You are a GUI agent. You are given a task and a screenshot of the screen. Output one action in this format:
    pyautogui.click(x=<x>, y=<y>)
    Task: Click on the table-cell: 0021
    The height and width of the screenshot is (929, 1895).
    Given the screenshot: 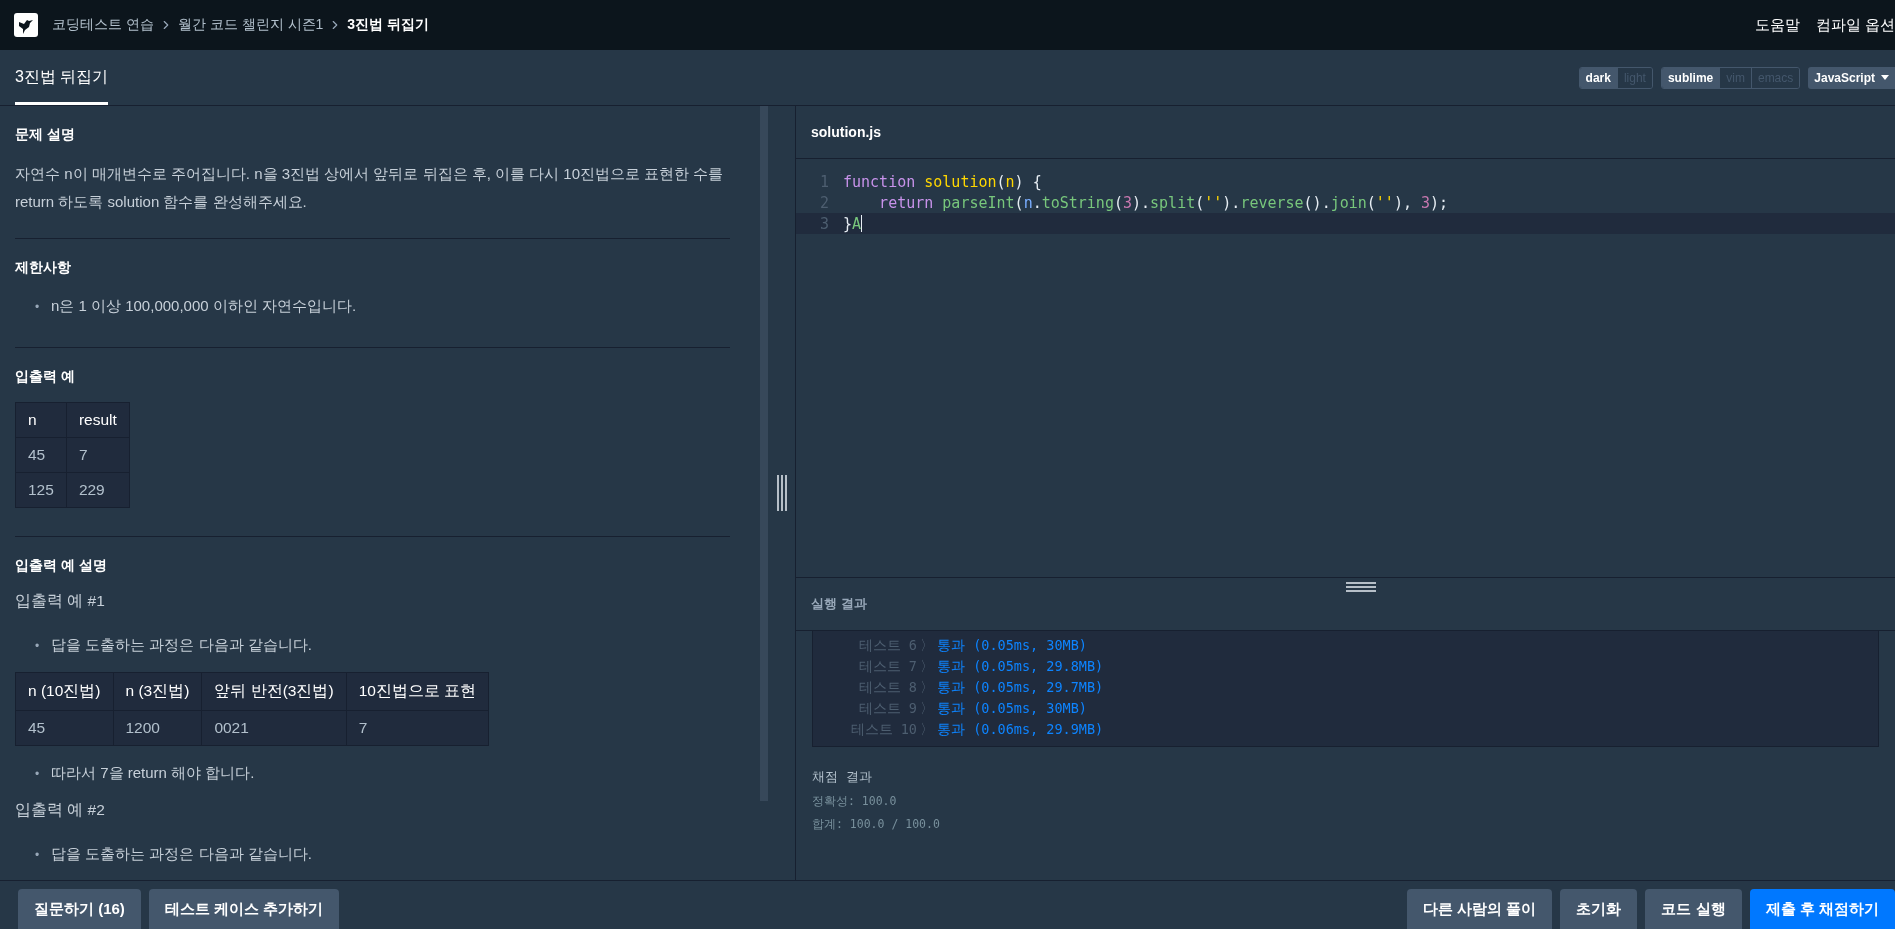 What is the action you would take?
    pyautogui.click(x=274, y=728)
    